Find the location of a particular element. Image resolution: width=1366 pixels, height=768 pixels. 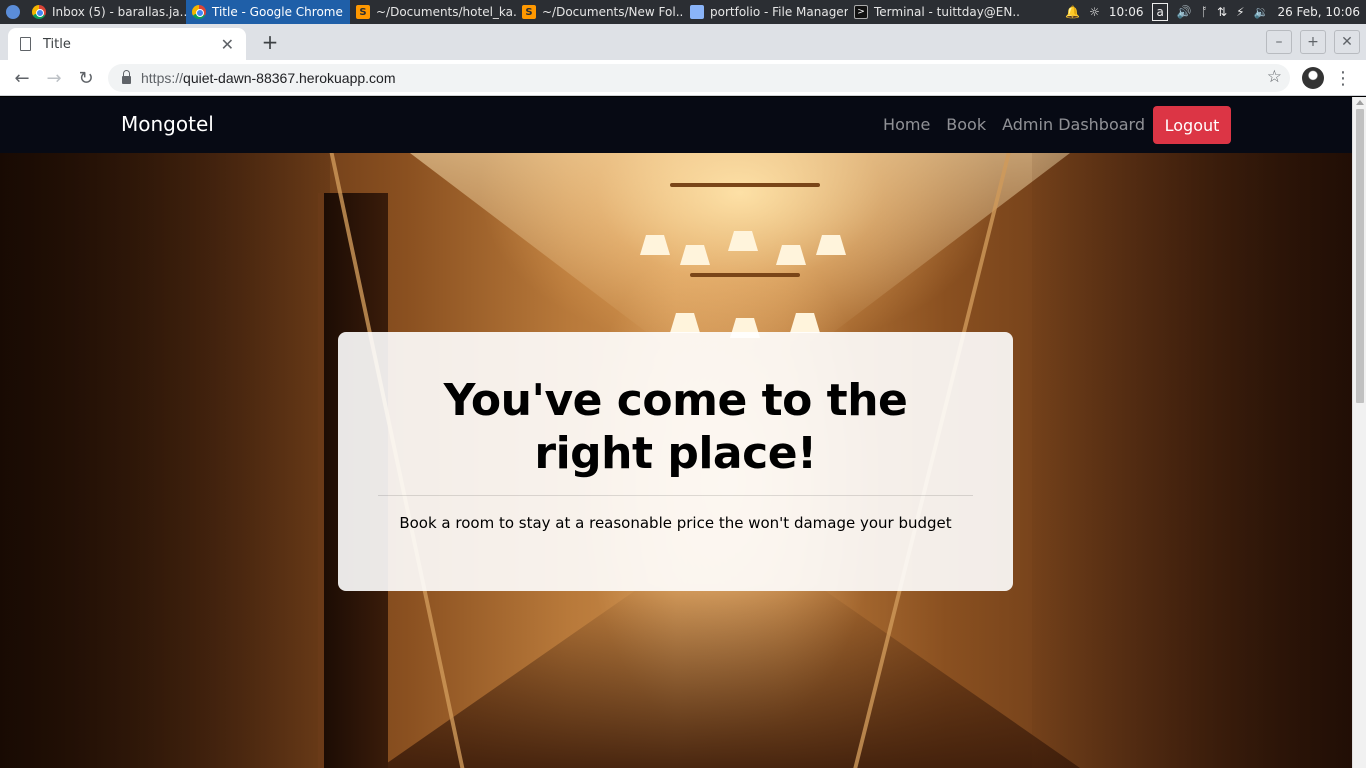

minimize-icon: – is located at coordinates (1279, 42).